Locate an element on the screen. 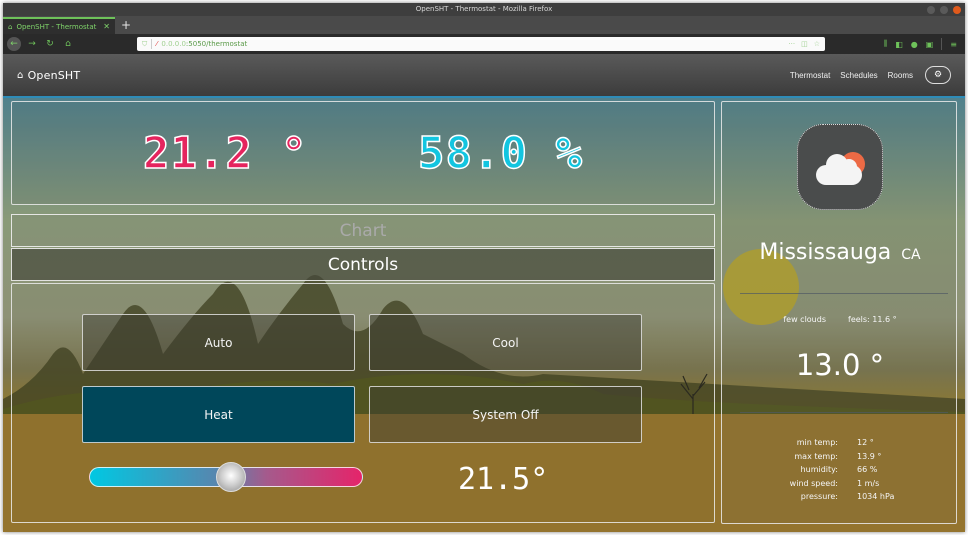  stat-value: 66 % is located at coordinates (867, 469).